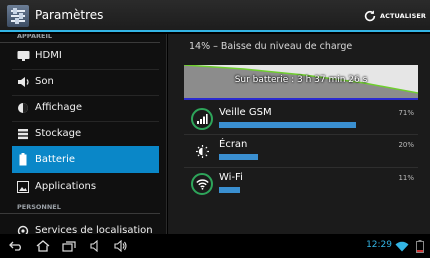 This screenshot has width=430, height=258. I want to click on usage-name: Écran, so click(233, 144).